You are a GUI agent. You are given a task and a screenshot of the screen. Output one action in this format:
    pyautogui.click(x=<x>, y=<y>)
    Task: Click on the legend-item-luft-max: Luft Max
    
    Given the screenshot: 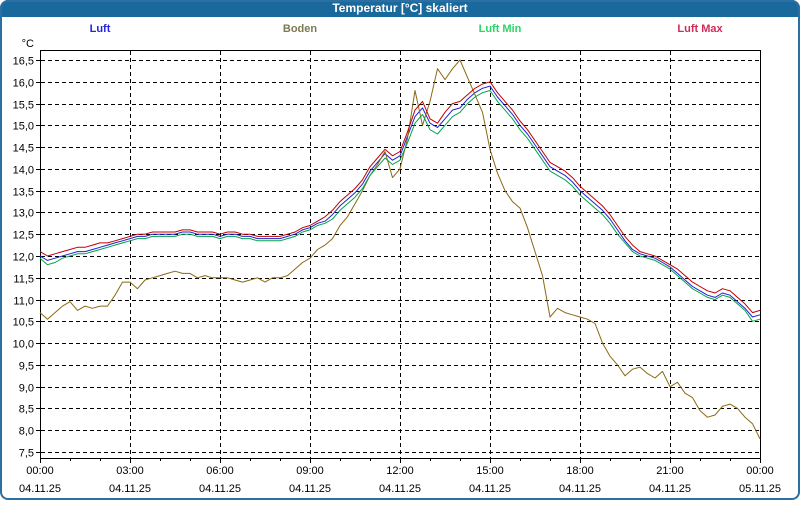 What is the action you would take?
    pyautogui.click(x=700, y=29)
    